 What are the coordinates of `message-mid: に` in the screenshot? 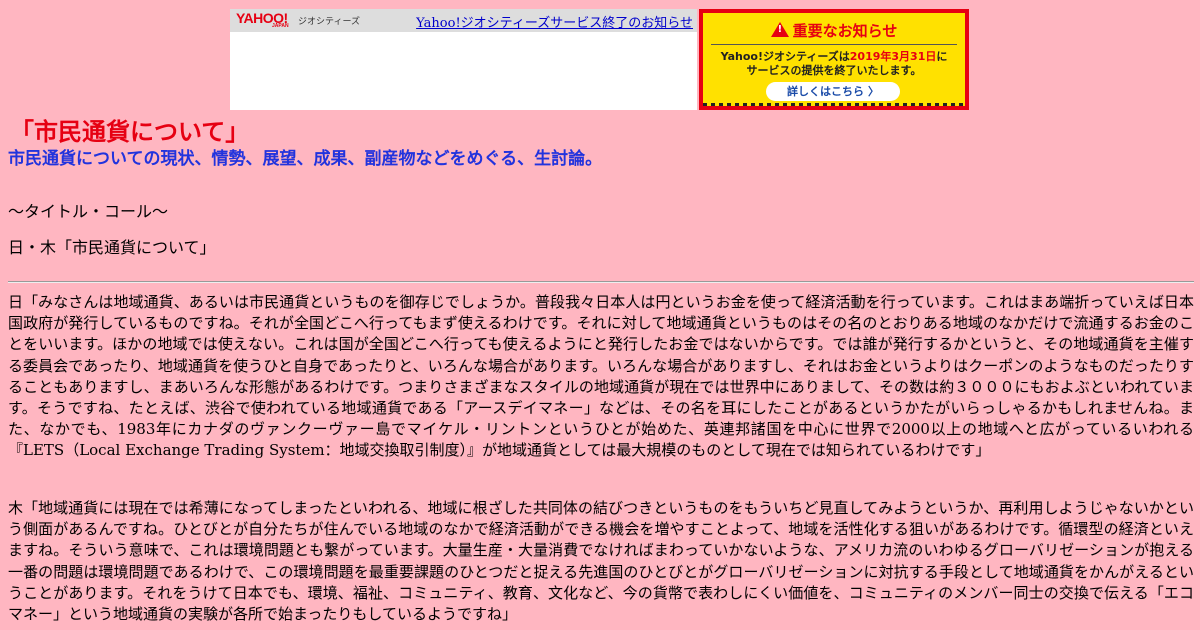 It's located at (942, 56).